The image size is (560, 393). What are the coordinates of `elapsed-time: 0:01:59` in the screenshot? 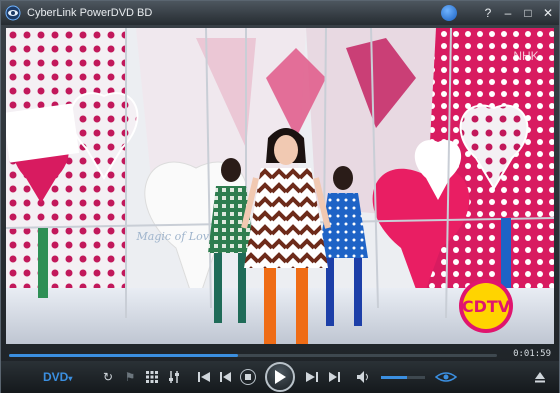 It's located at (532, 354).